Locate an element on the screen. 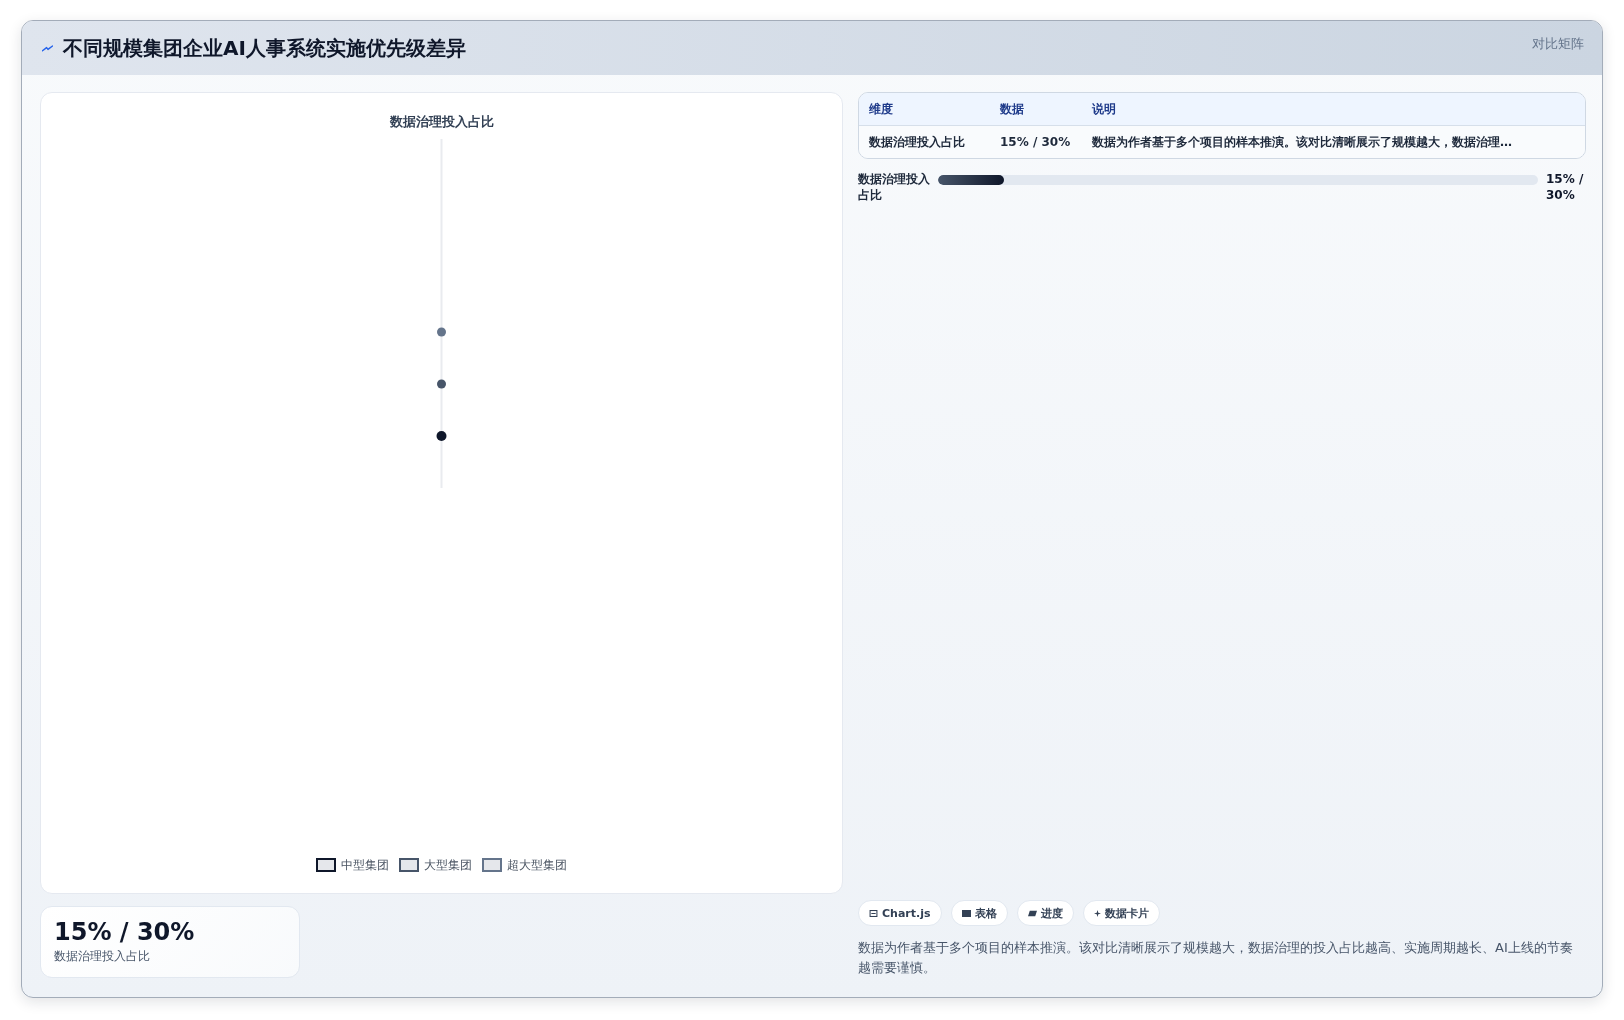  legend-label: 中型集团 is located at coordinates (365, 865).